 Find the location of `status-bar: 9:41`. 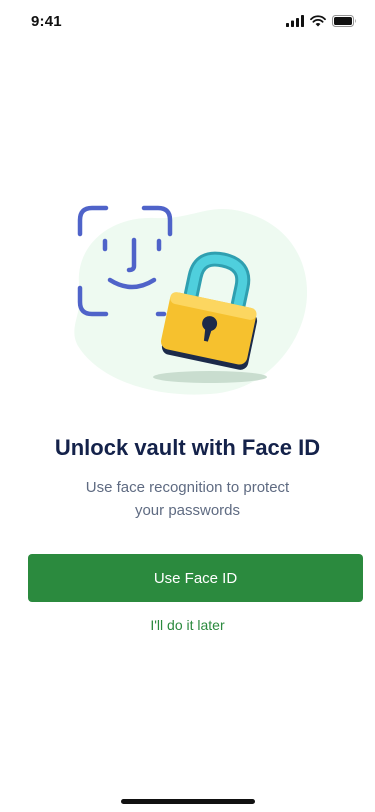

status-bar: 9:41 is located at coordinates (187, 22).